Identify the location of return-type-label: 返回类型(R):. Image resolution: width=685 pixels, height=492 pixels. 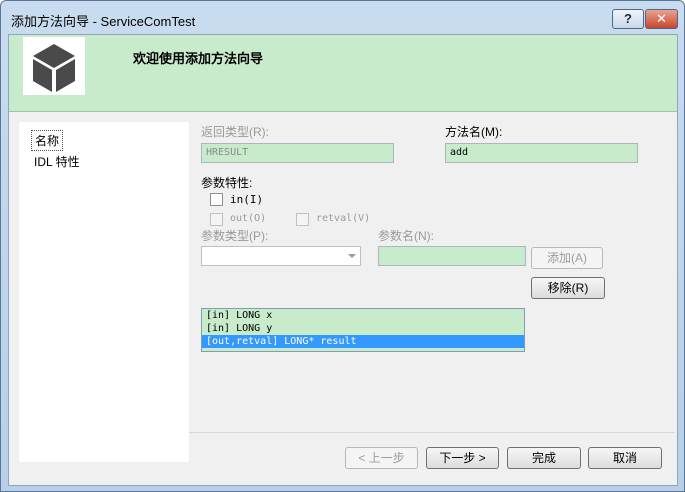
(235, 132).